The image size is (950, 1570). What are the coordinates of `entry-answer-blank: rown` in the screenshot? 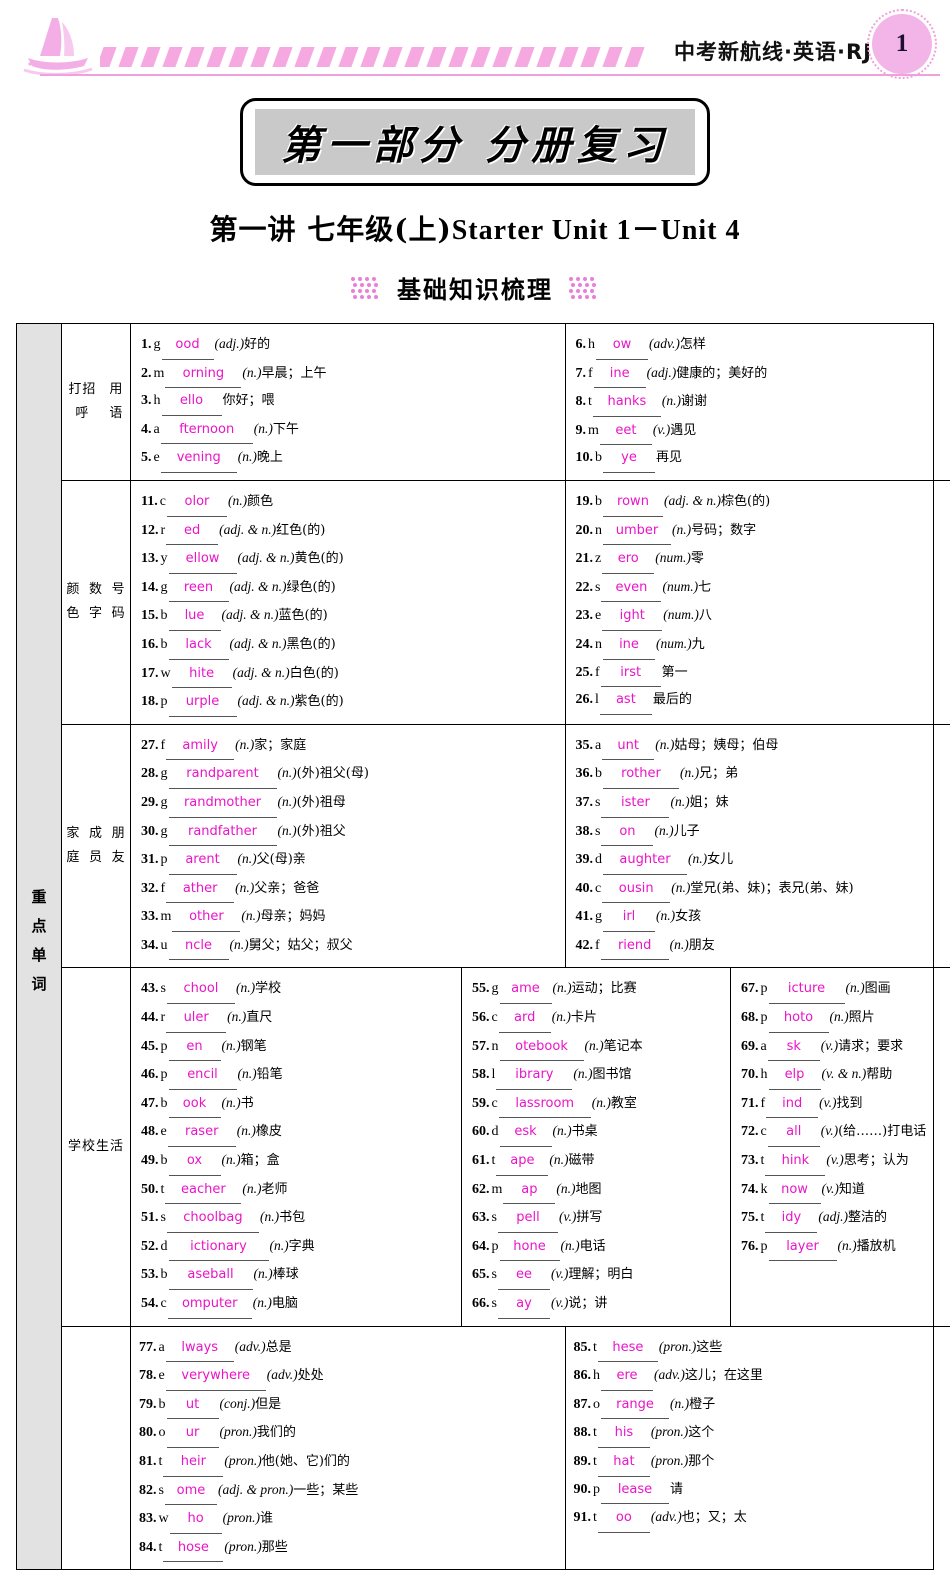 It's located at (633, 503).